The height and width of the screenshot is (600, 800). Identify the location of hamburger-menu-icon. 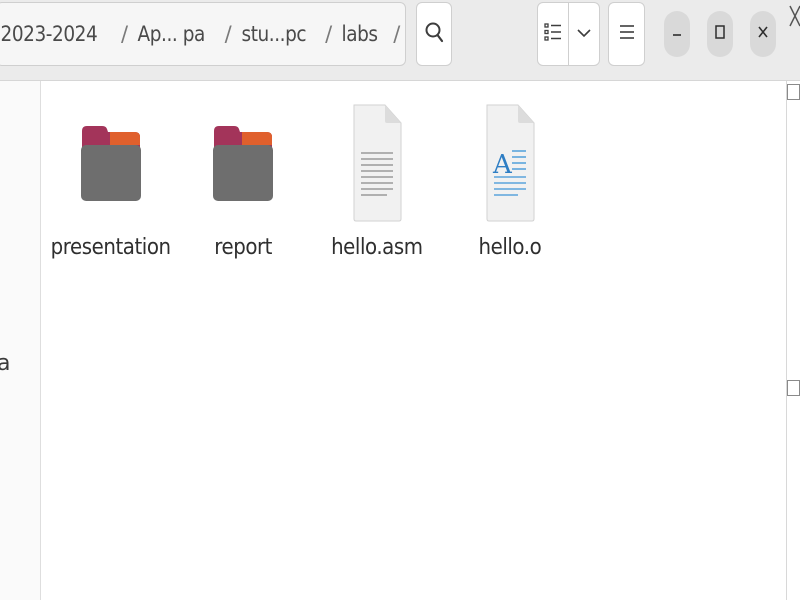
(627, 34).